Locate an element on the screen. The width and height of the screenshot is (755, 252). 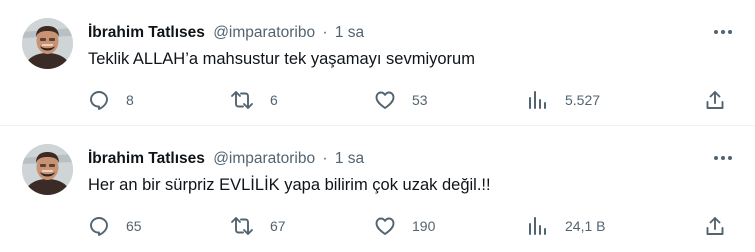
reply-count: 8 is located at coordinates (130, 100).